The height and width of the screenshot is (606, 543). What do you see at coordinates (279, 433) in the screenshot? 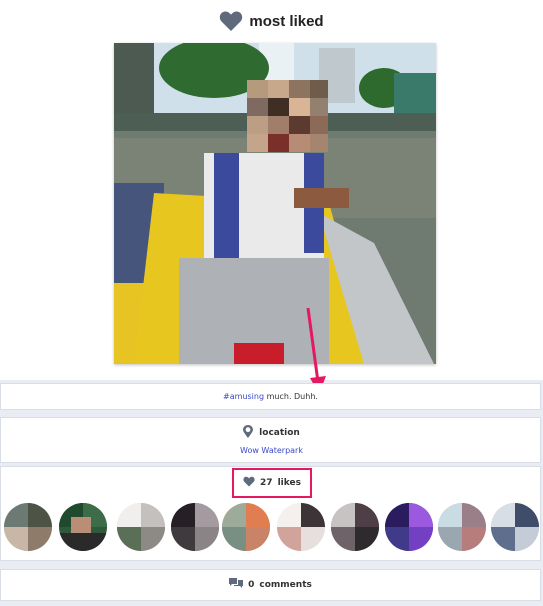
I see `location-label: location` at bounding box center [279, 433].